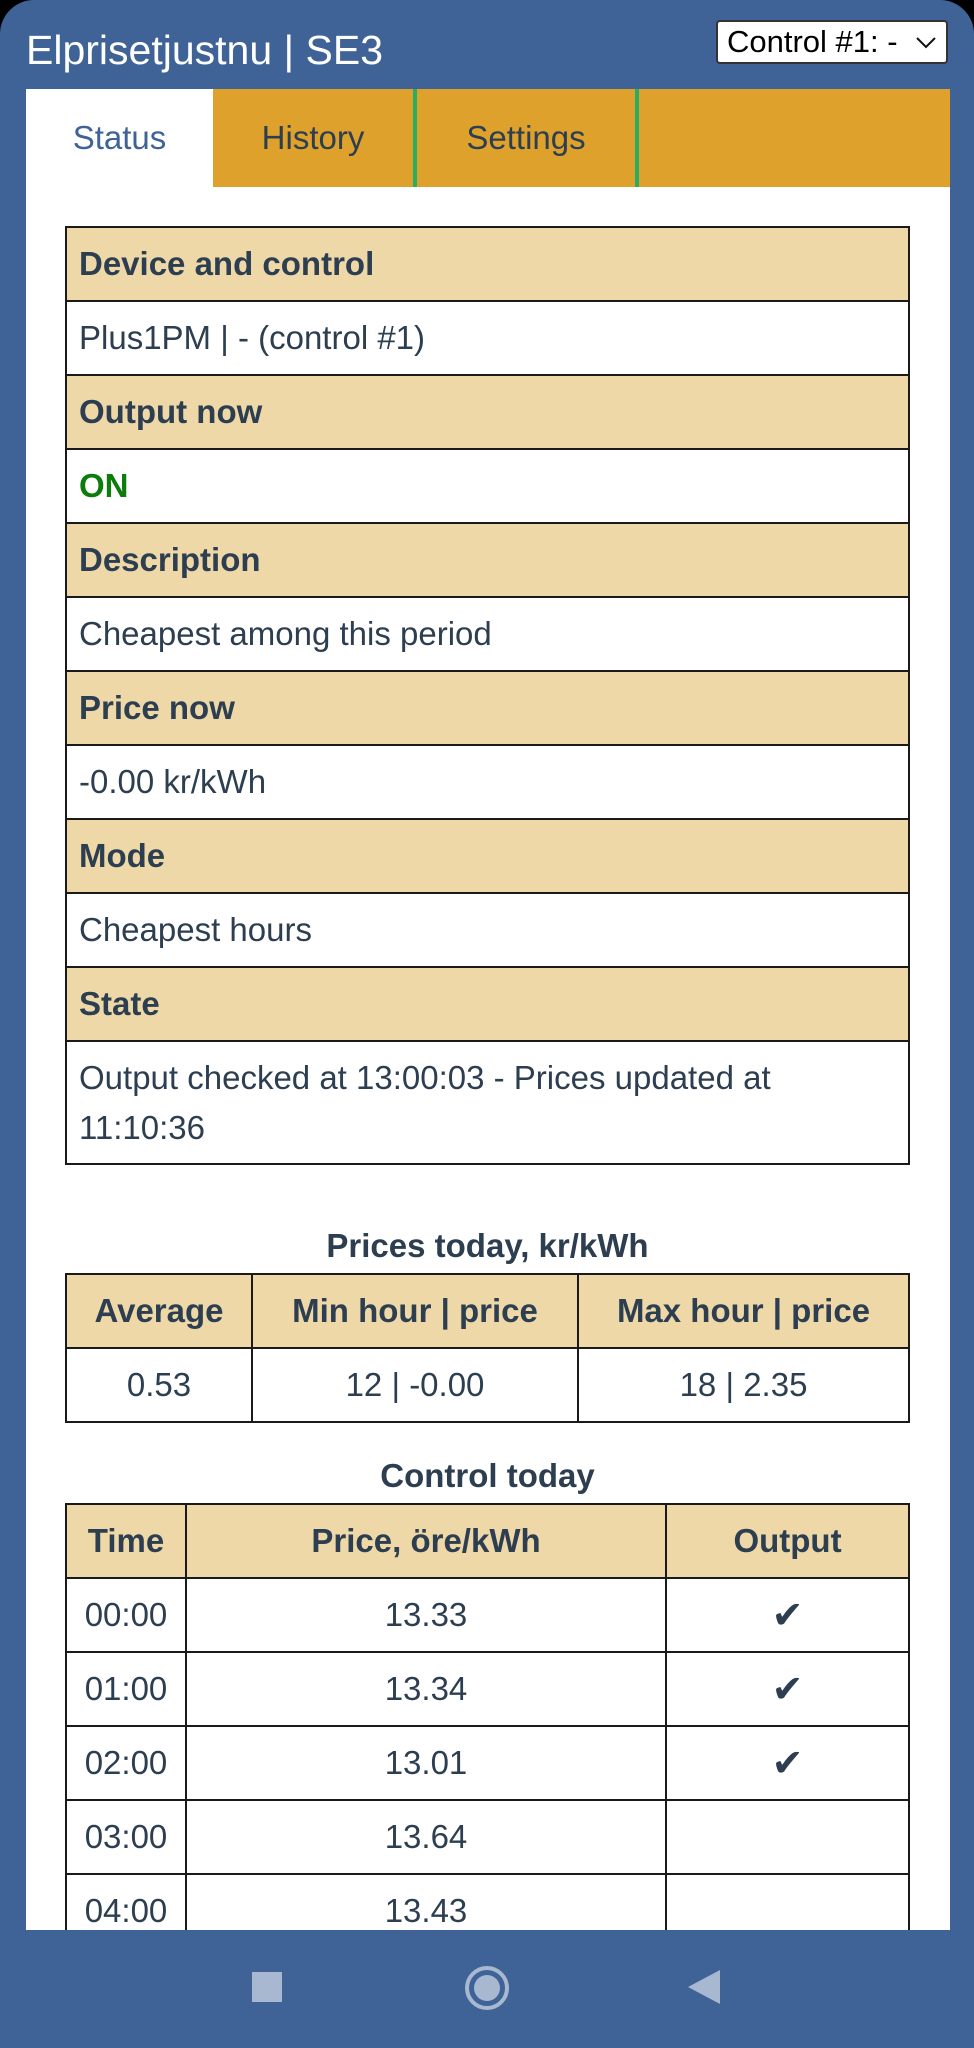 The height and width of the screenshot is (2048, 974). Describe the element at coordinates (487, 1004) in the screenshot. I see `state-header: State` at that location.